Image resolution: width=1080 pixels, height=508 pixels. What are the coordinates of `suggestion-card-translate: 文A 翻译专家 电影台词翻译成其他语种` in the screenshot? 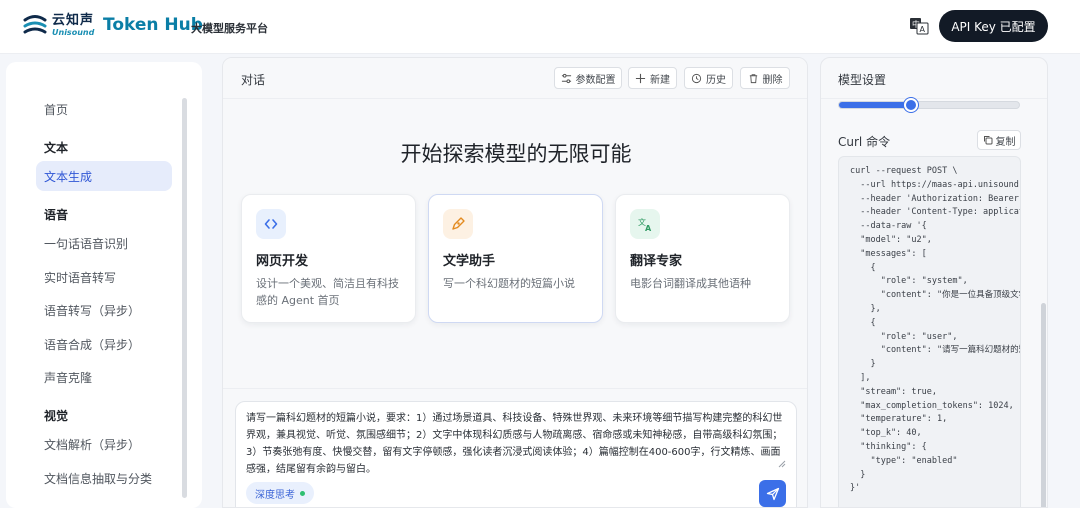 It's located at (702, 258).